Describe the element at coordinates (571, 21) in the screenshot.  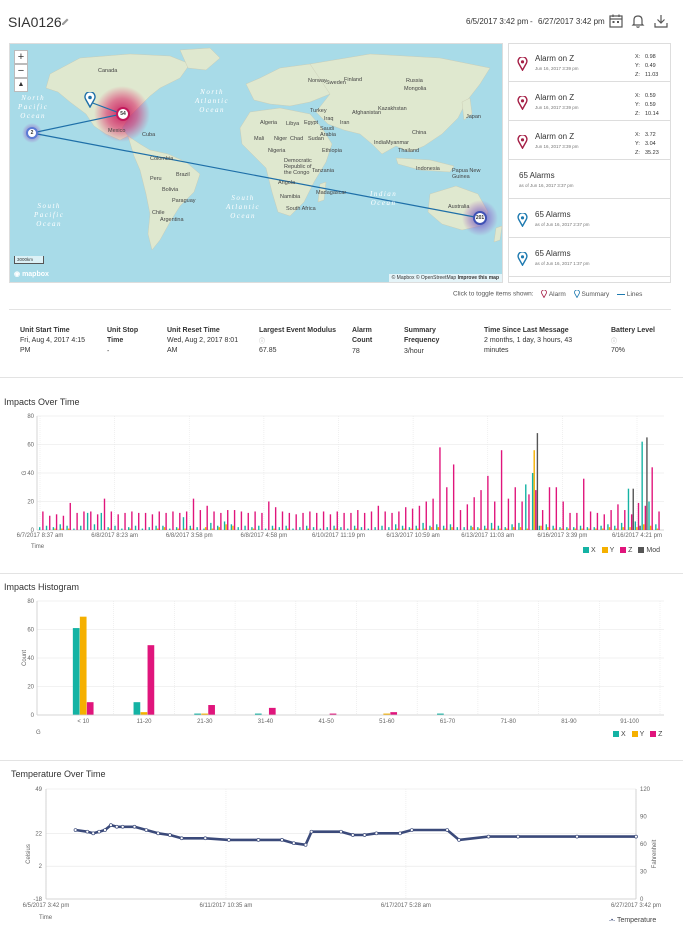
I see `date-range-end: 6/27/2017 3:42 pm` at that location.